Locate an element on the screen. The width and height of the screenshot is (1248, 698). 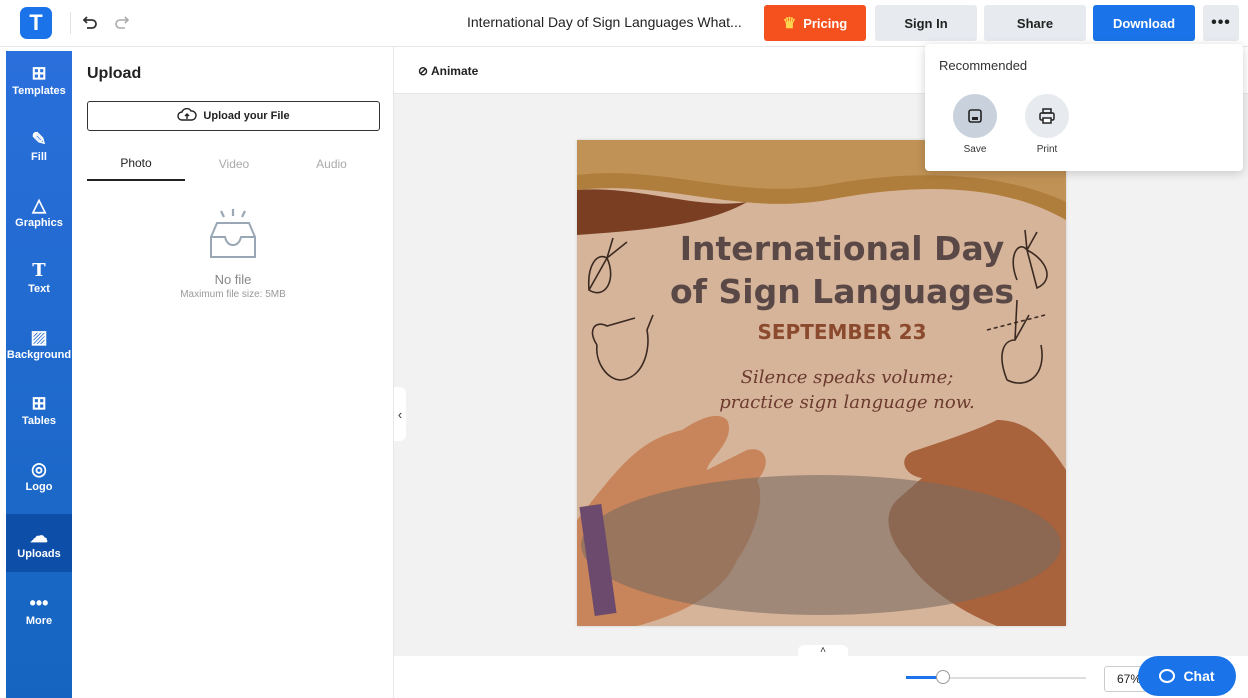
save-menu-item: Save is located at coordinates (975, 124).